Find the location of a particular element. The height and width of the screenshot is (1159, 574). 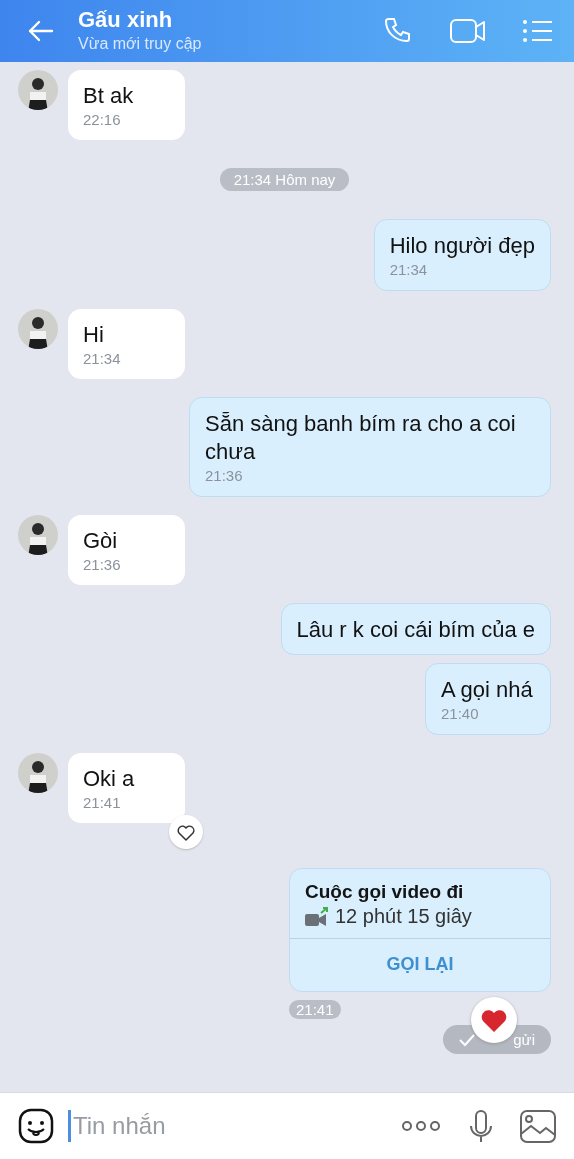

message-text: Hilo người đẹp is located at coordinates (462, 246).